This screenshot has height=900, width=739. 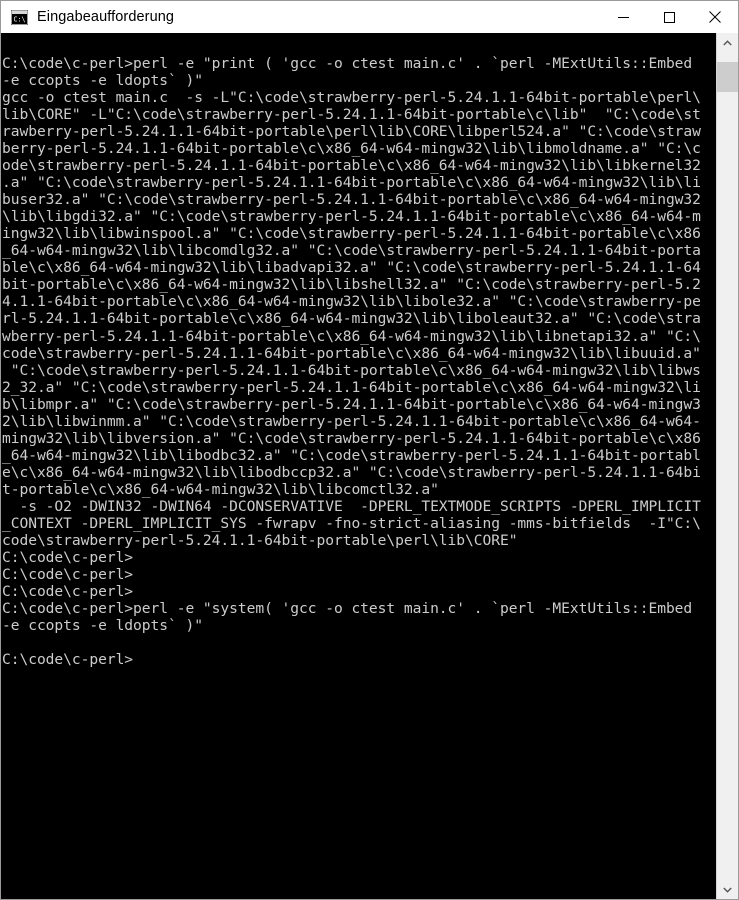 What do you see at coordinates (369, 17) in the screenshot?
I see `title-bar: C:\ Eingabeaufforderung` at bounding box center [369, 17].